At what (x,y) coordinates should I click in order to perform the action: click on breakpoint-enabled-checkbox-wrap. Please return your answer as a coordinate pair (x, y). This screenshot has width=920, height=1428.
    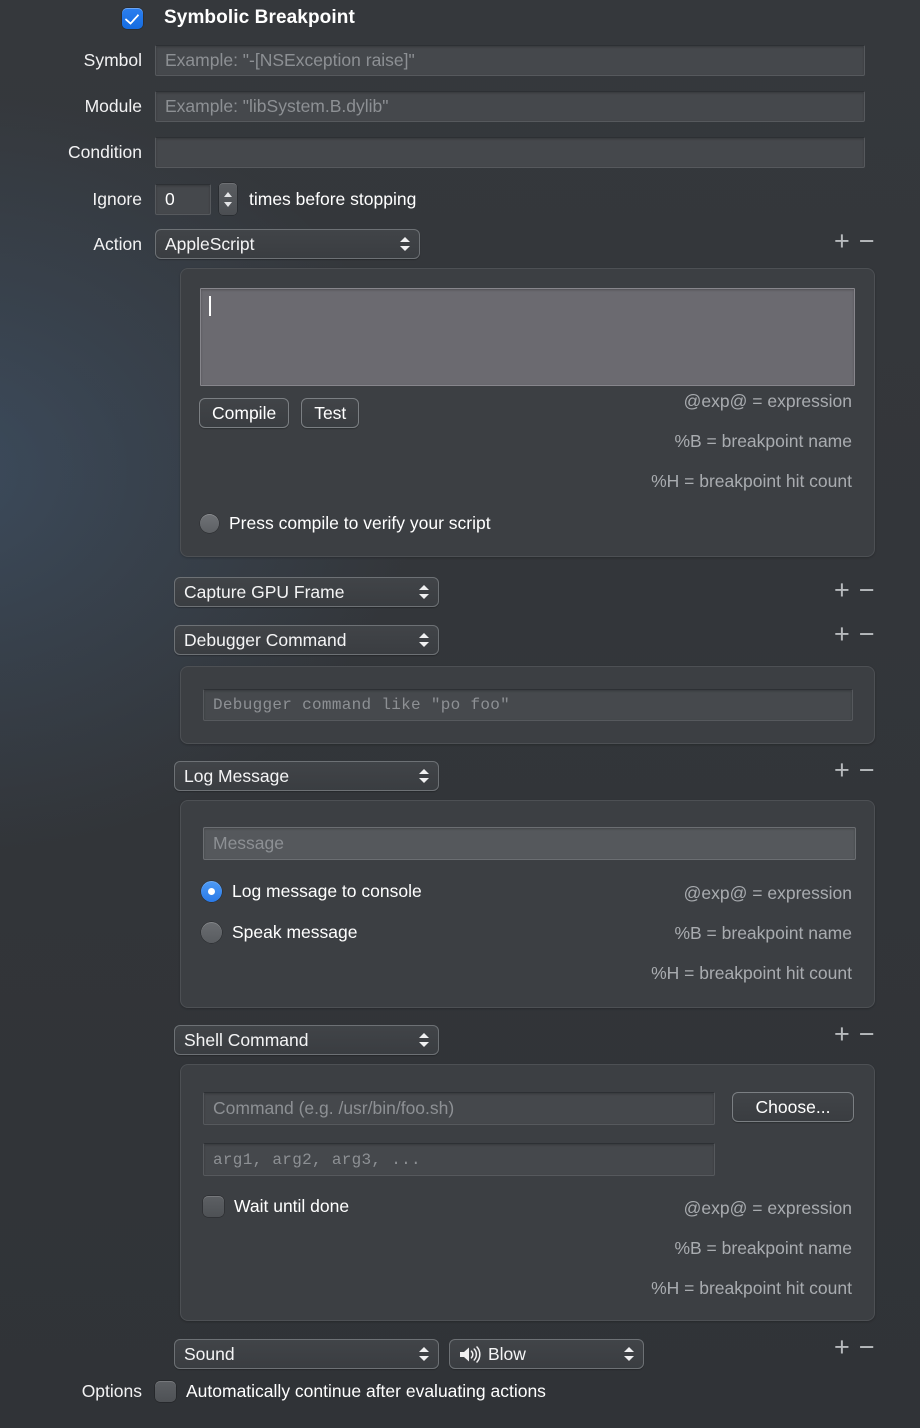
    Looking at the image, I should click on (77, 18).